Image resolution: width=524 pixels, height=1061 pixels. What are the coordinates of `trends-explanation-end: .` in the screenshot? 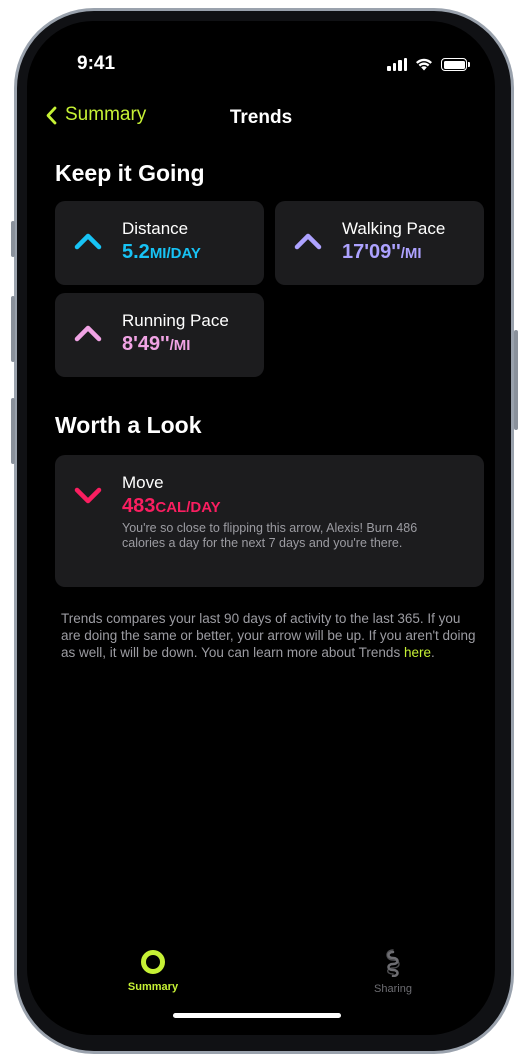 It's located at (432, 652).